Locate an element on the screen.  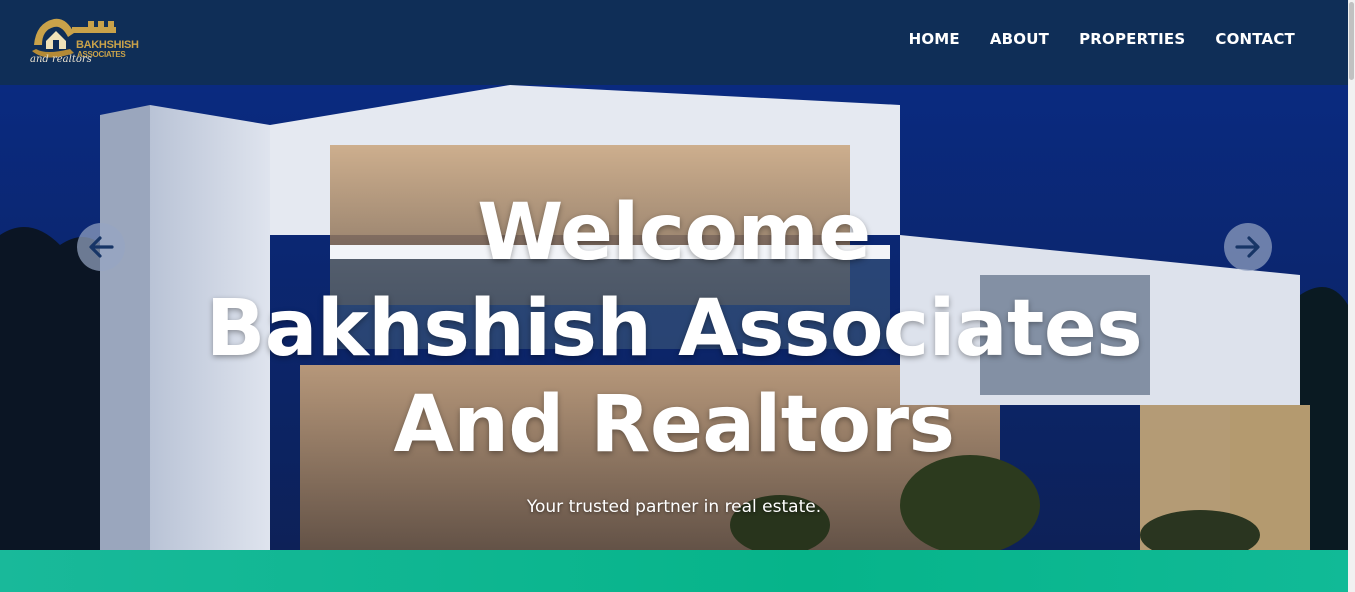
section-band is located at coordinates (674, 571).